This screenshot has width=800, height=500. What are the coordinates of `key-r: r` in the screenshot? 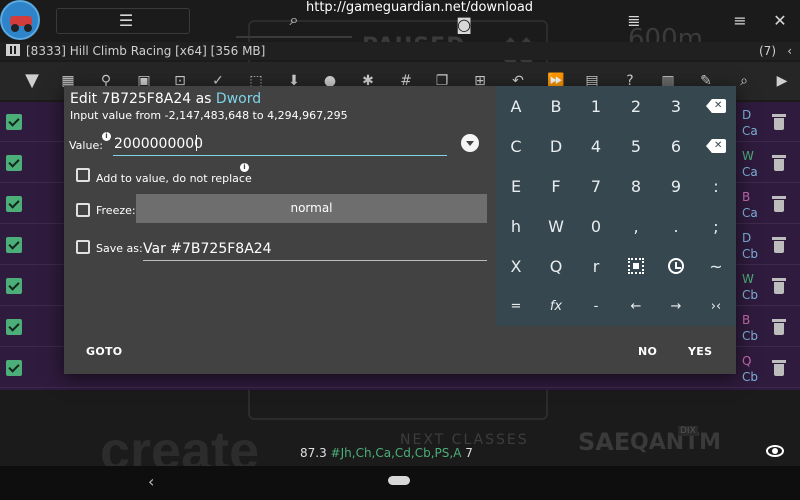 It's located at (596, 266).